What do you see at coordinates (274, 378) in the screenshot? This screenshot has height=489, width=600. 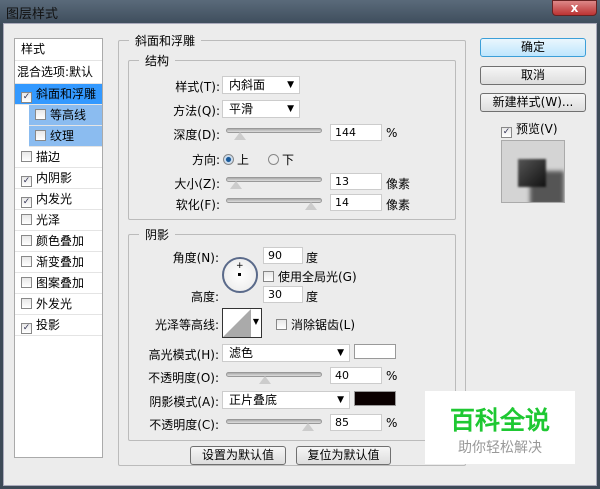 I see `highlight-opacity-slider` at bounding box center [274, 378].